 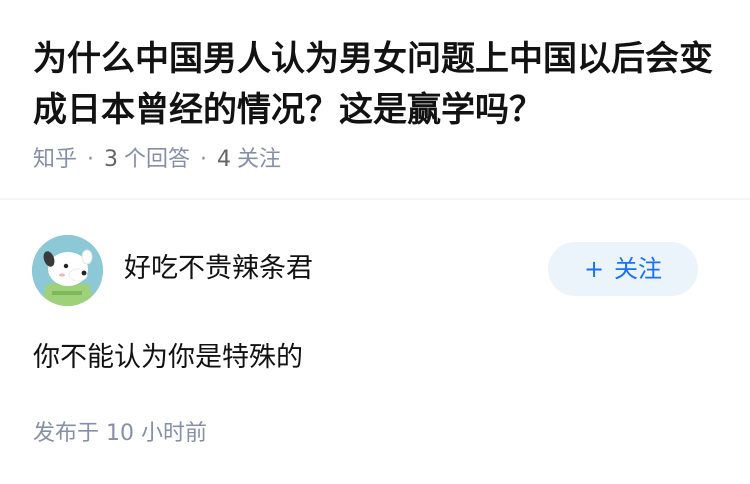 I want to click on cartoon-dog-avatar-icon, so click(x=67, y=270).